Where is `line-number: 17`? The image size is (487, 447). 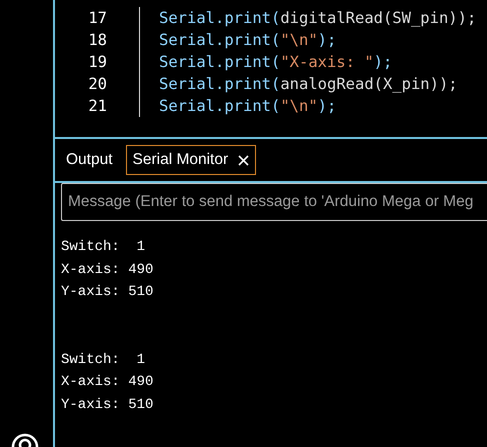 line-number: 17 is located at coordinates (97, 18).